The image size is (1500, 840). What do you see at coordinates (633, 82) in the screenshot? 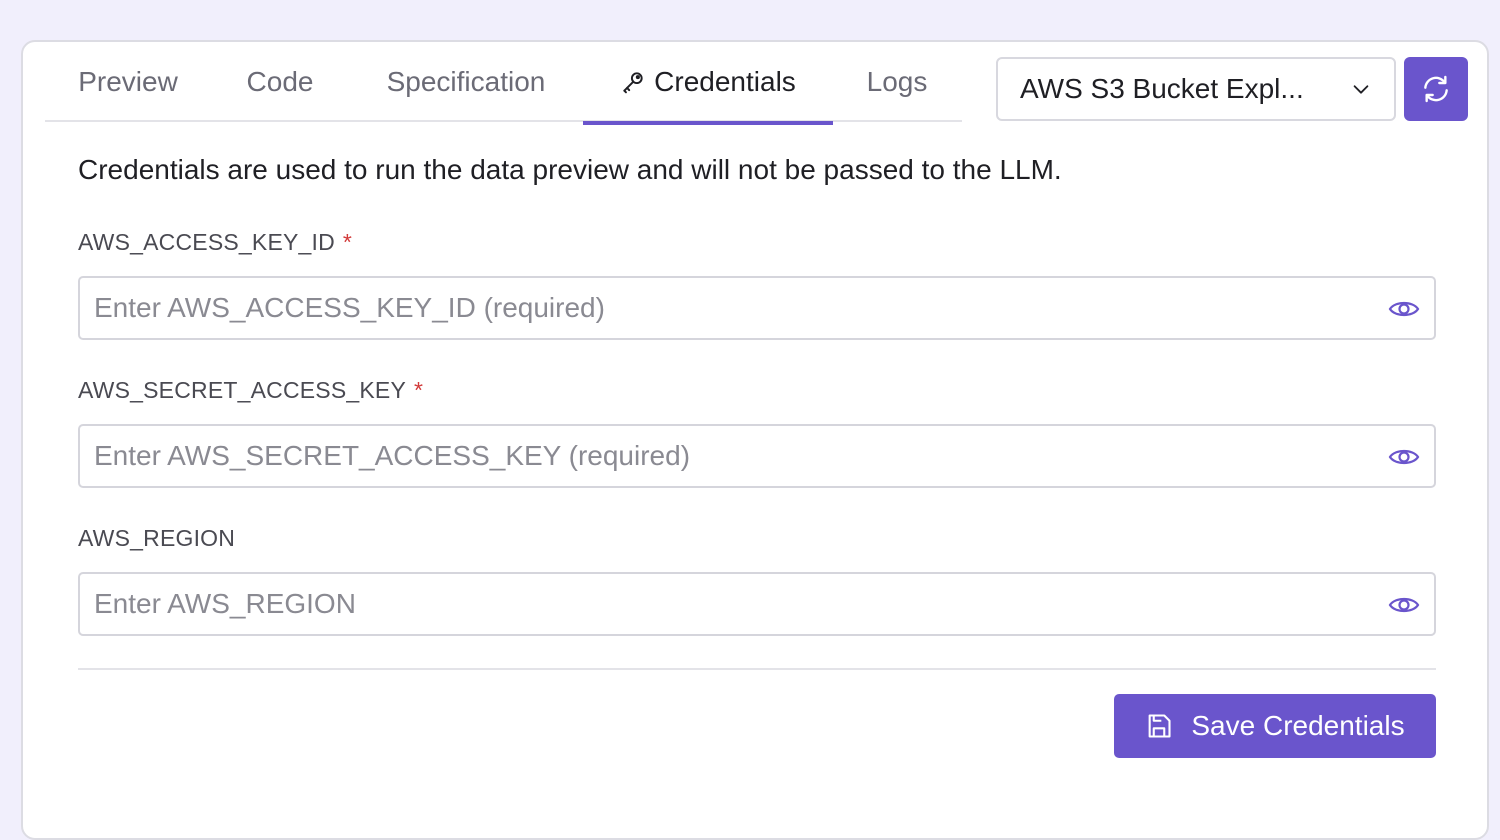
I see `key-icon` at bounding box center [633, 82].